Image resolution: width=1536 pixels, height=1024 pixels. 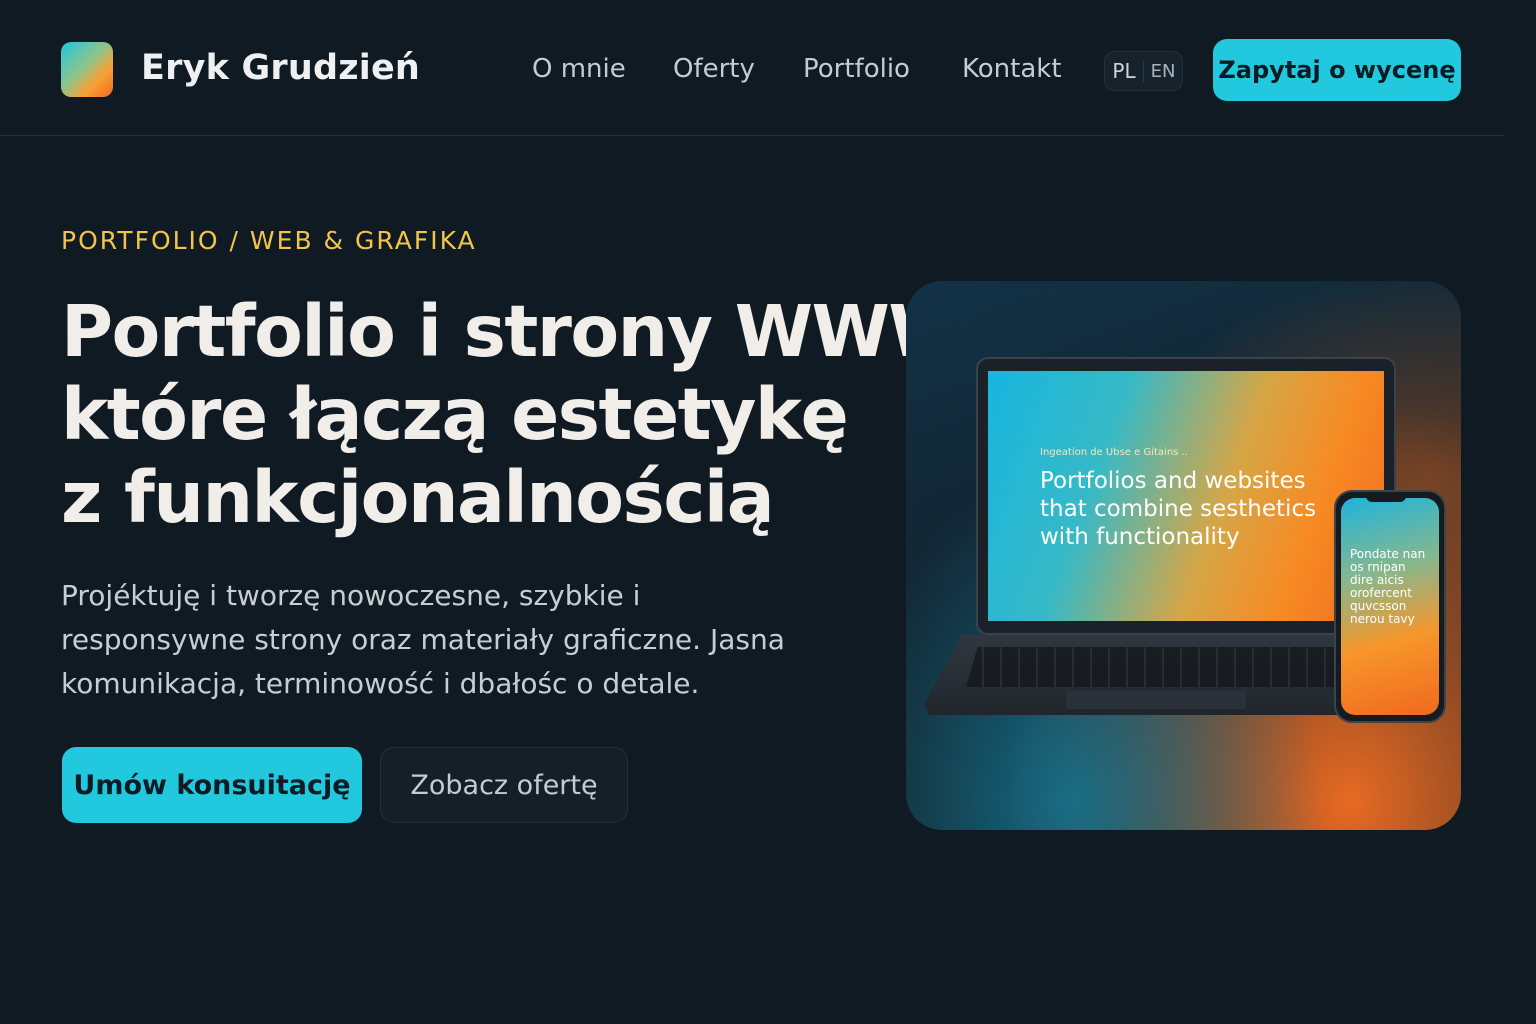 What do you see at coordinates (280, 68) in the screenshot?
I see `brand-name: Eryk Grudzień` at bounding box center [280, 68].